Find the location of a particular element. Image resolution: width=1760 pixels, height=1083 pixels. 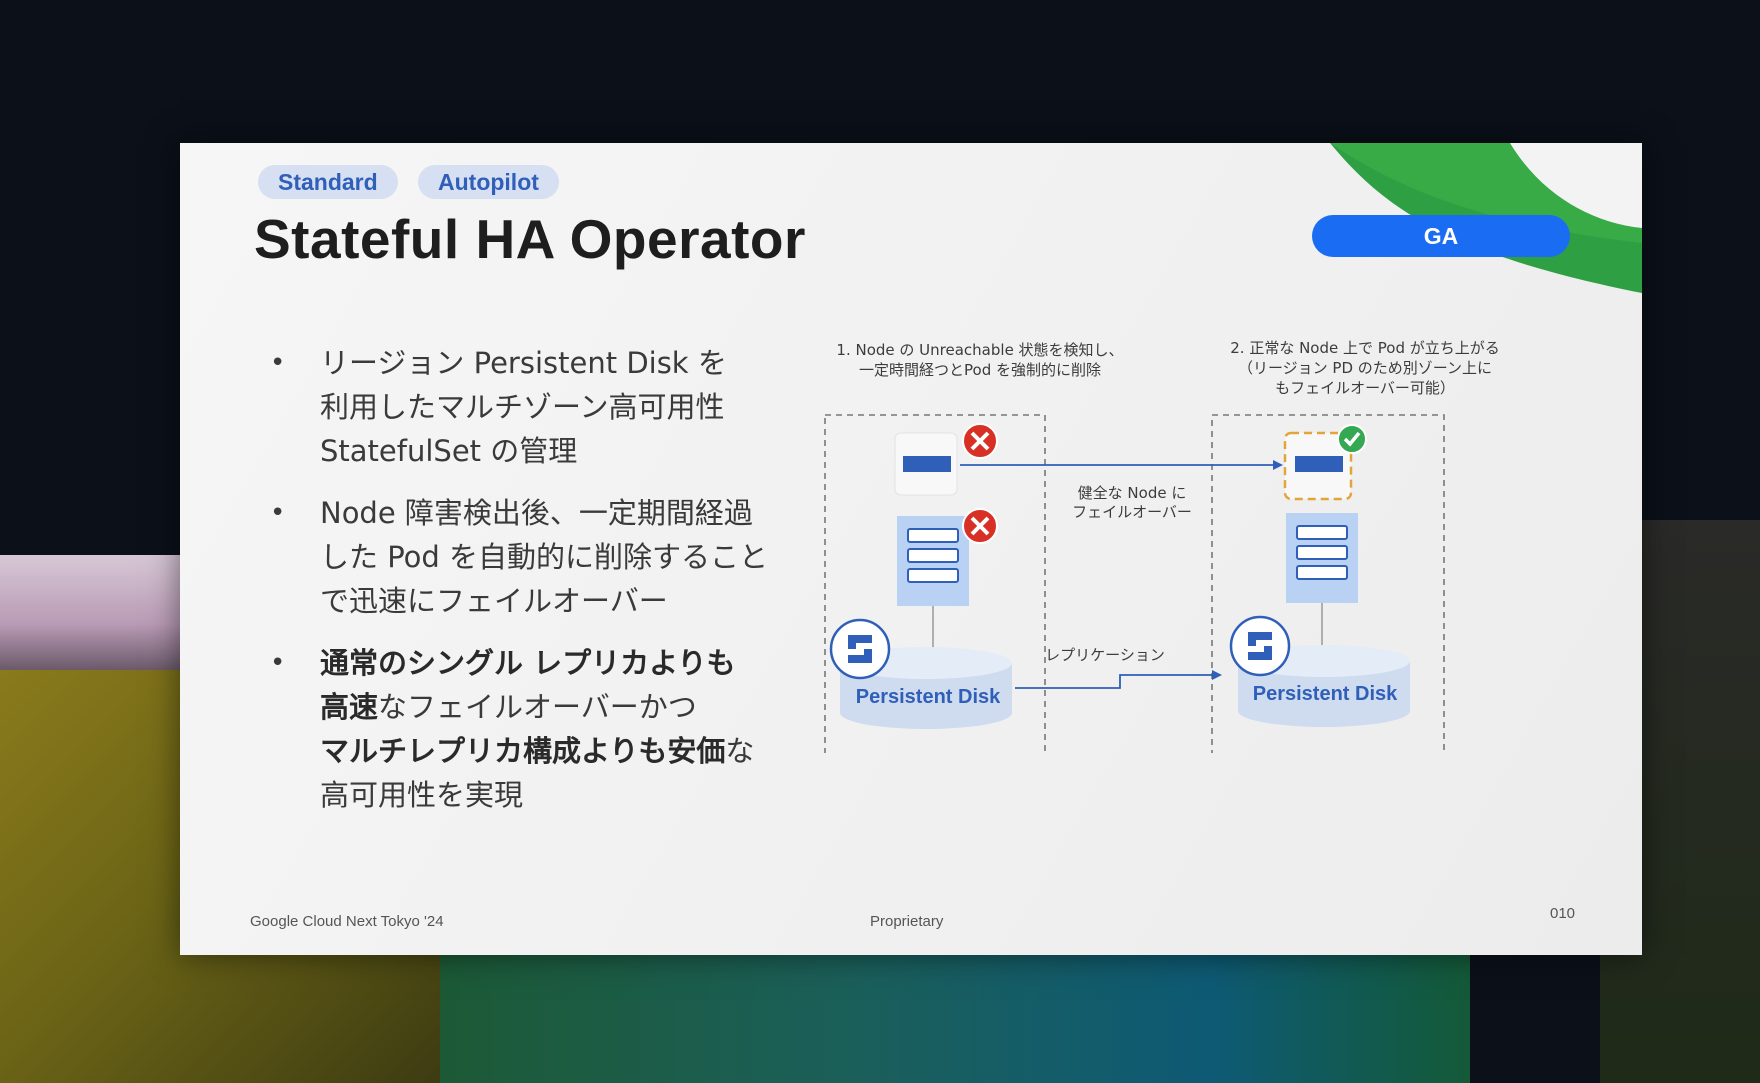

step-2-caption-line-3: もフェイルオーバー可能） is located at coordinates (1365, 388).